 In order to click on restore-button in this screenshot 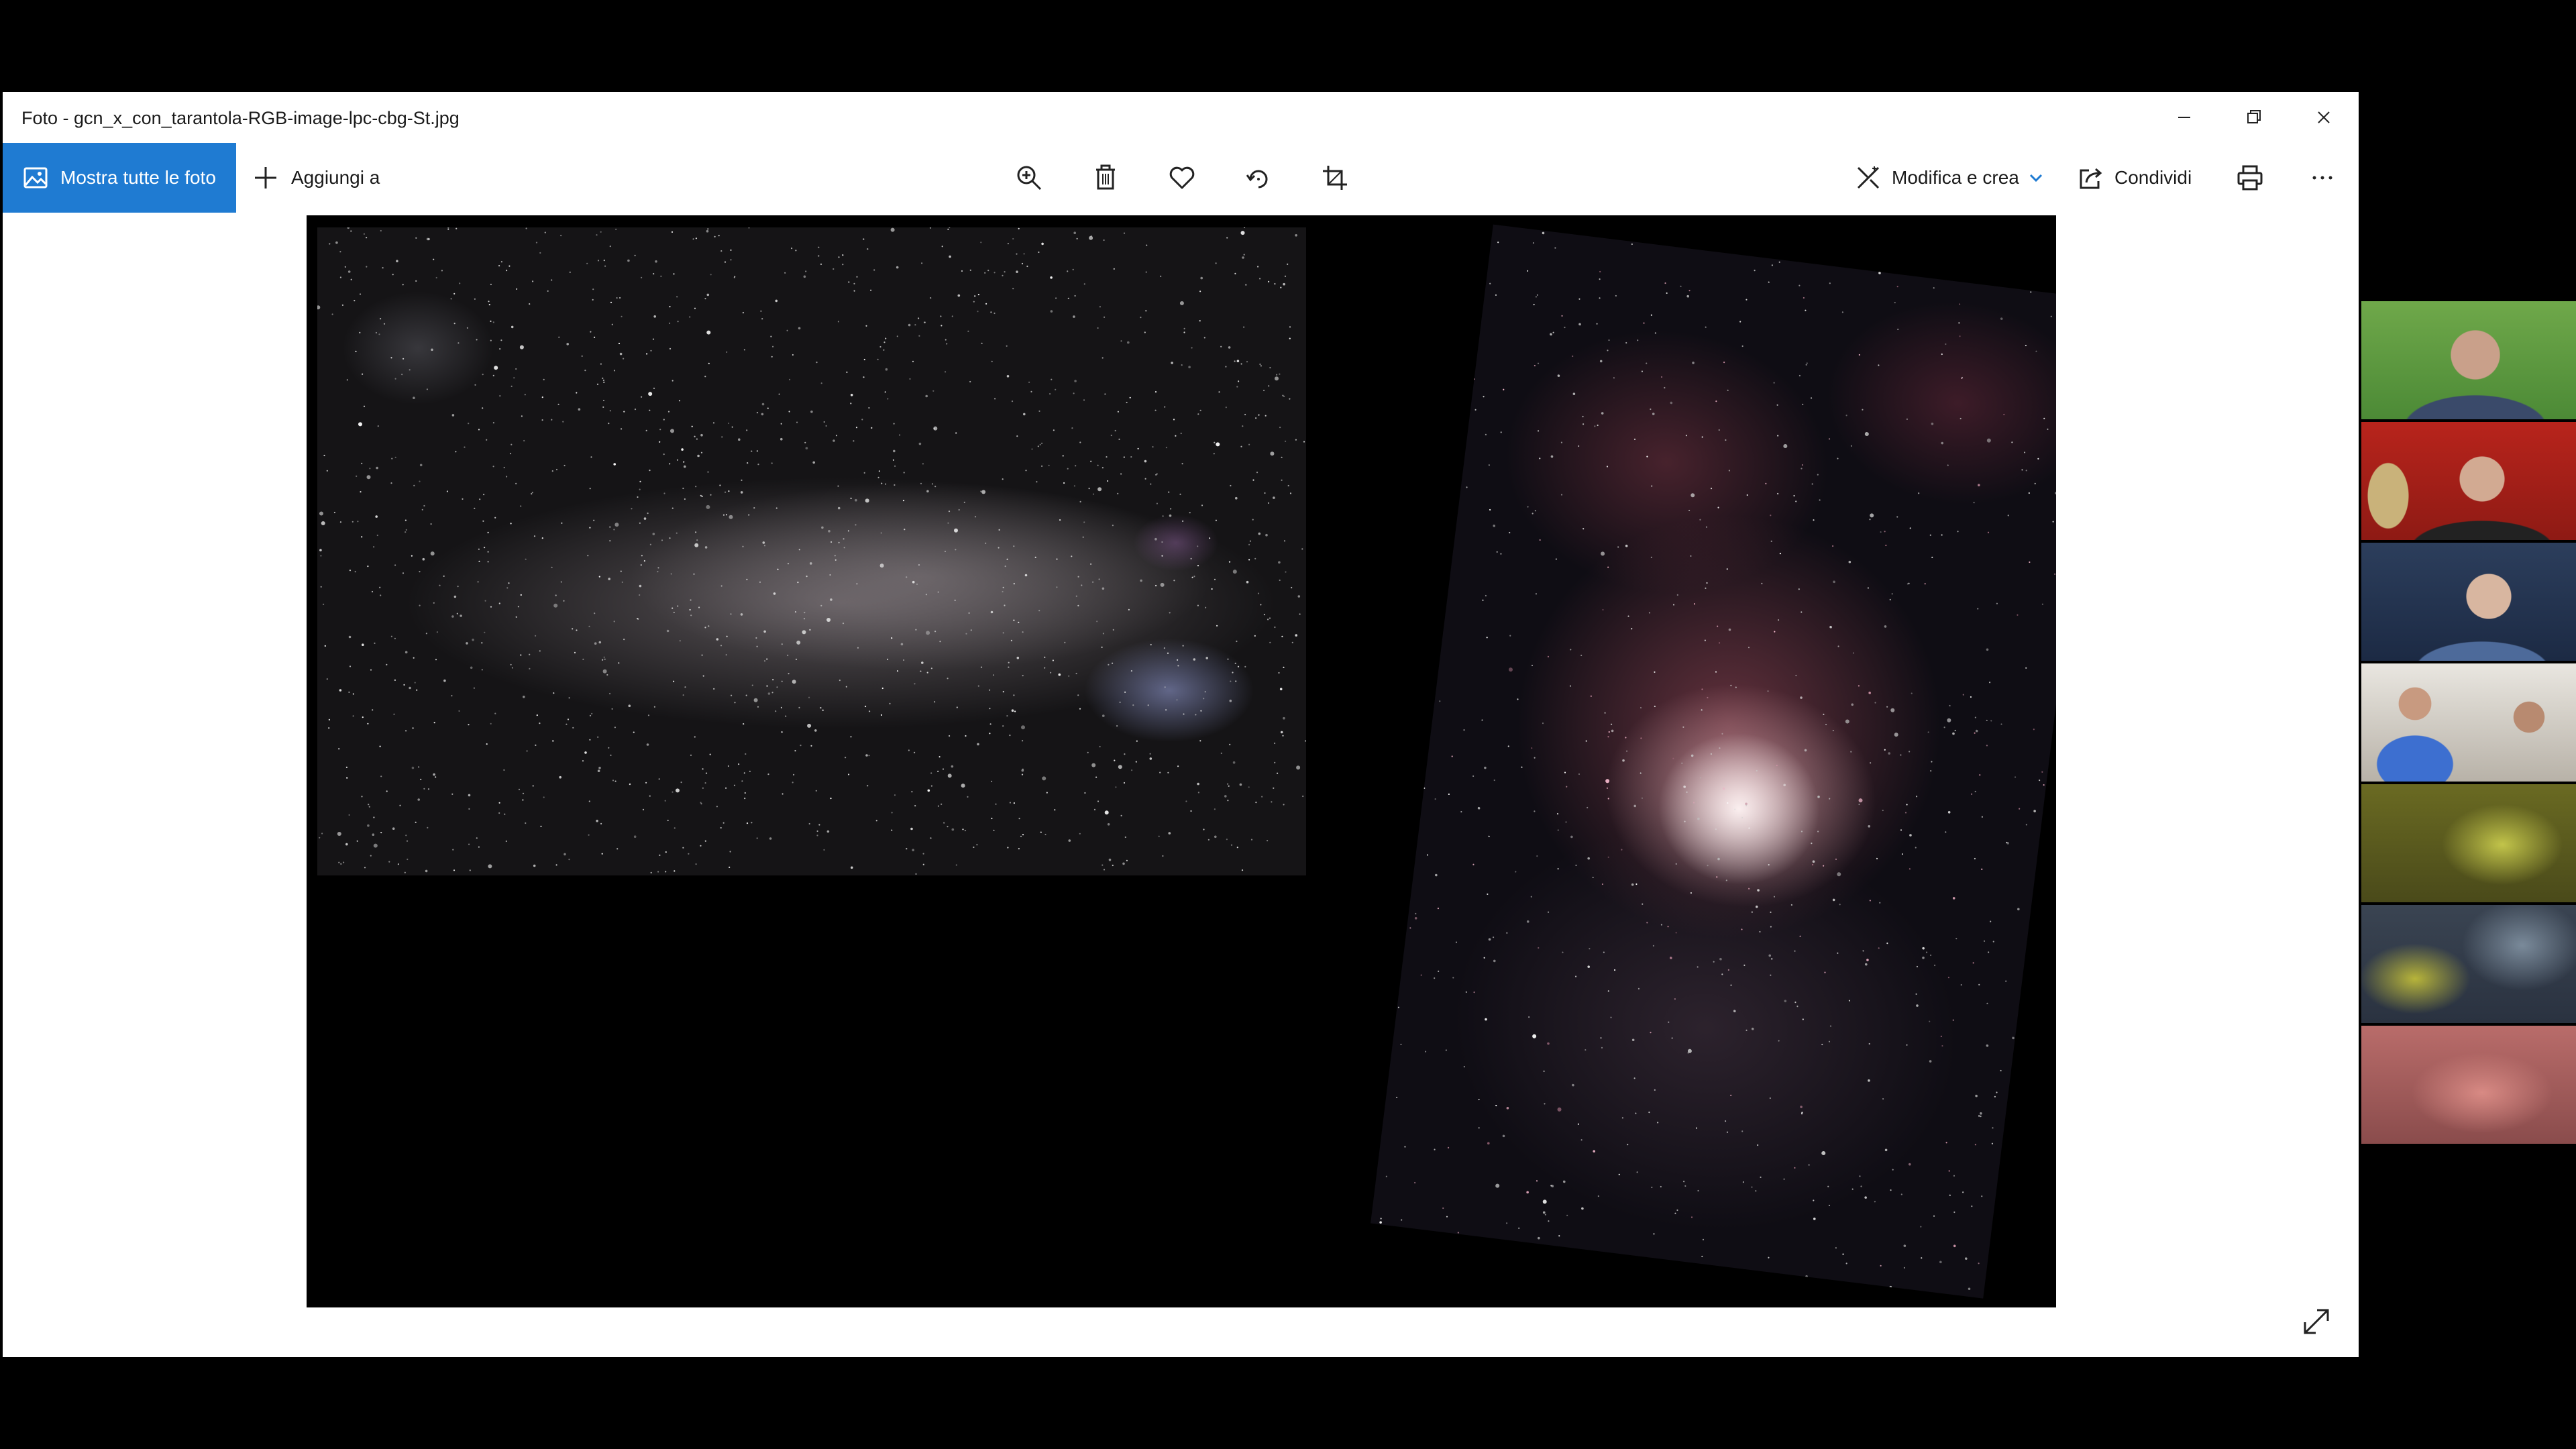, I will do `click(2254, 117)`.